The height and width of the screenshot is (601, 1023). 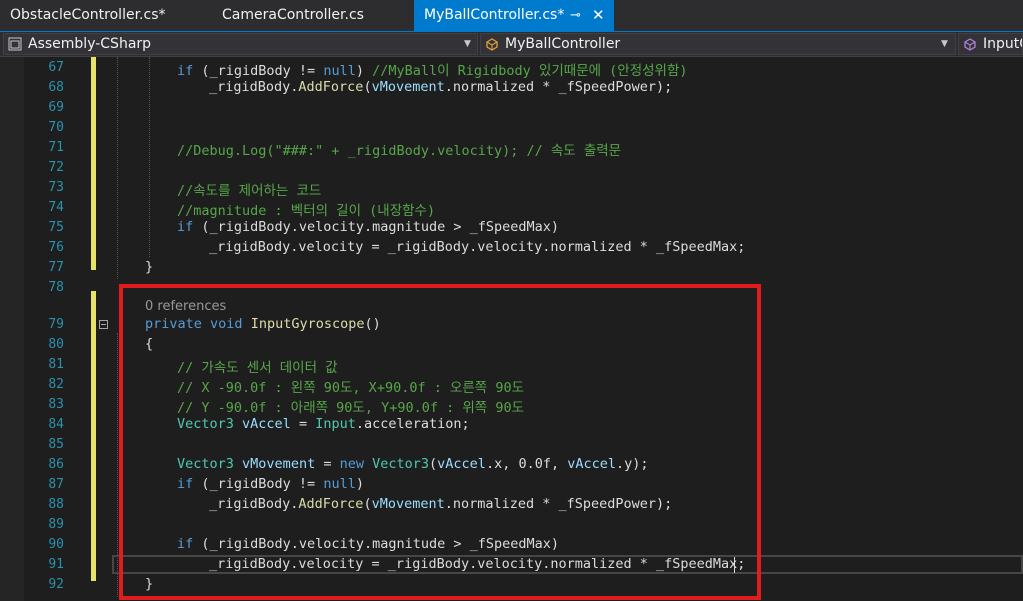 What do you see at coordinates (90, 44) in the screenshot?
I see `project-name: Assembly-CSharp` at bounding box center [90, 44].